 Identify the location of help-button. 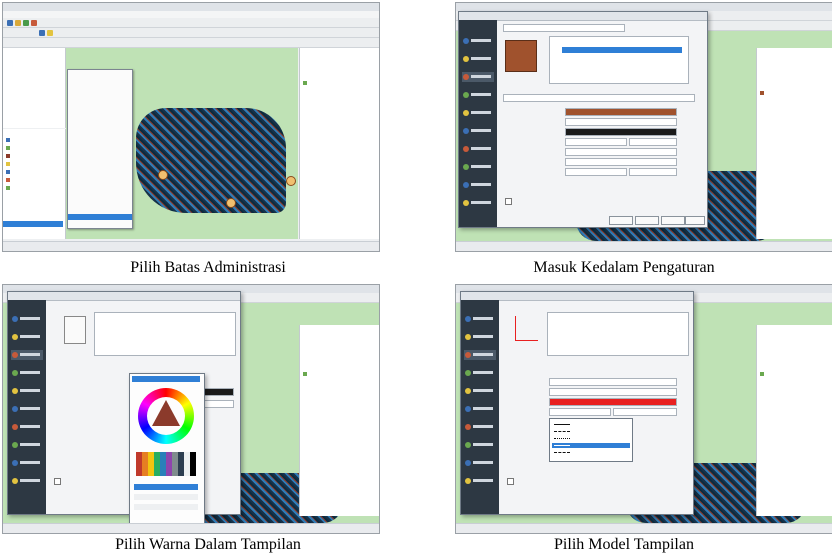
(695, 220).